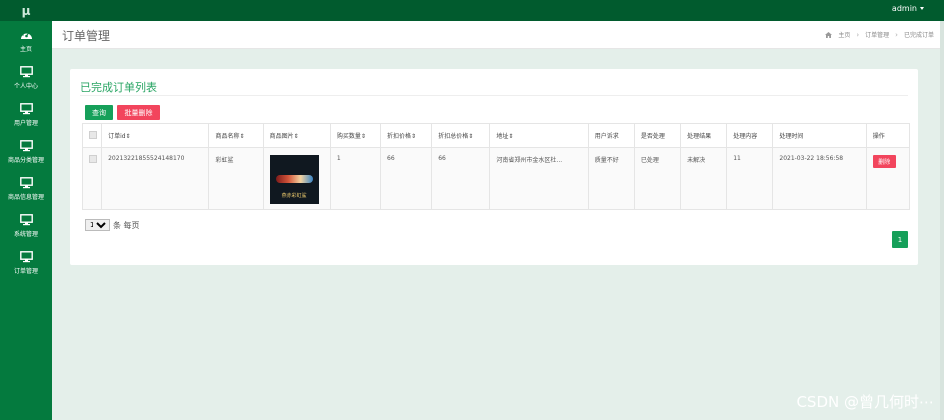  I want to click on sidebar-item-system: 系统管理, so click(26, 228).